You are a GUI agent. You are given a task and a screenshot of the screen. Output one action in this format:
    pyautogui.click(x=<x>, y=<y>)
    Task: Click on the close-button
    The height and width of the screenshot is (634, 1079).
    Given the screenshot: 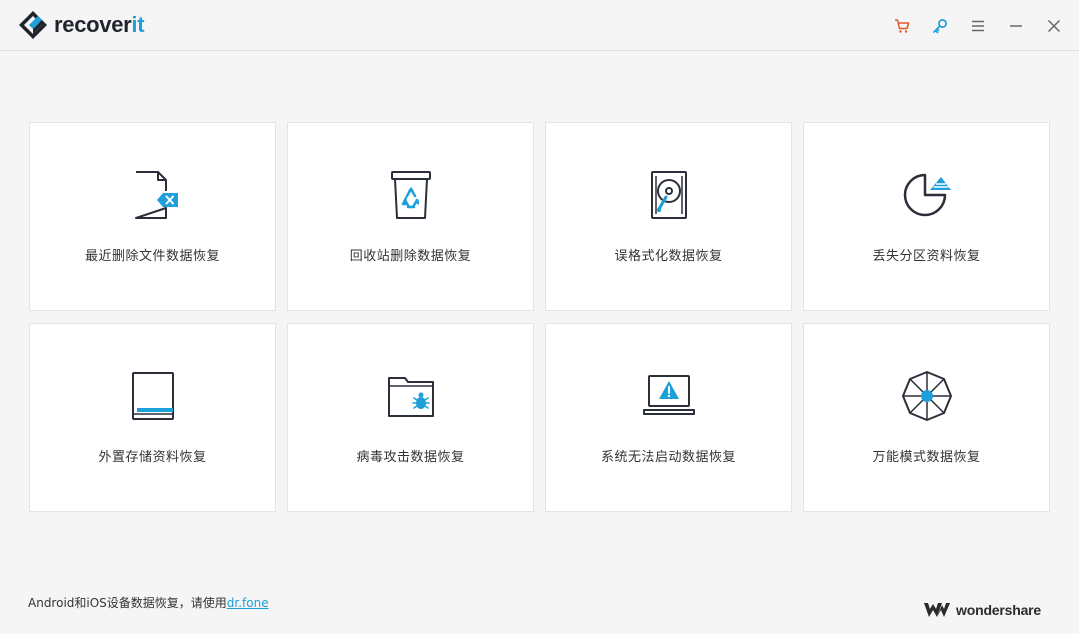 What is the action you would take?
    pyautogui.click(x=1054, y=26)
    